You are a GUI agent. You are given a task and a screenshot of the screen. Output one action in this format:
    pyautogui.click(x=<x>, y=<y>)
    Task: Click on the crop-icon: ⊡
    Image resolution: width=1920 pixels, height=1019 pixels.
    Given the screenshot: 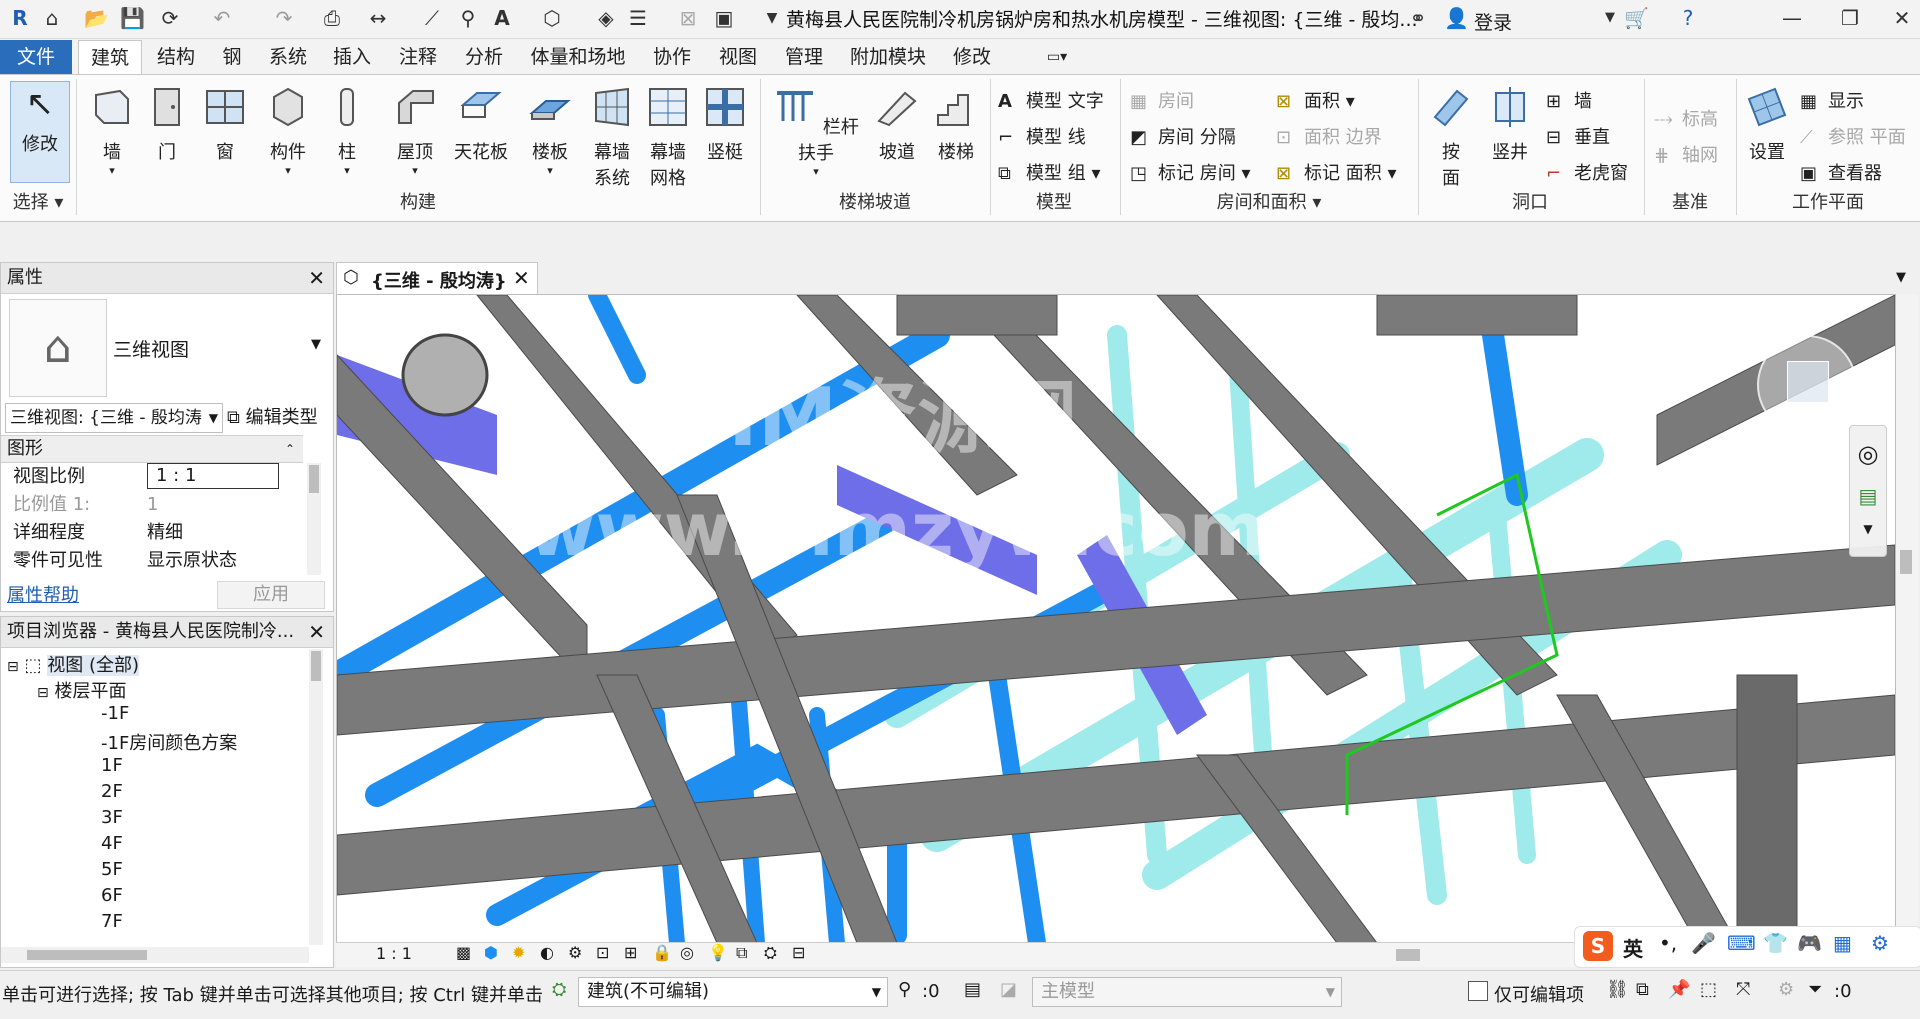 What is the action you would take?
    pyautogui.click(x=602, y=952)
    